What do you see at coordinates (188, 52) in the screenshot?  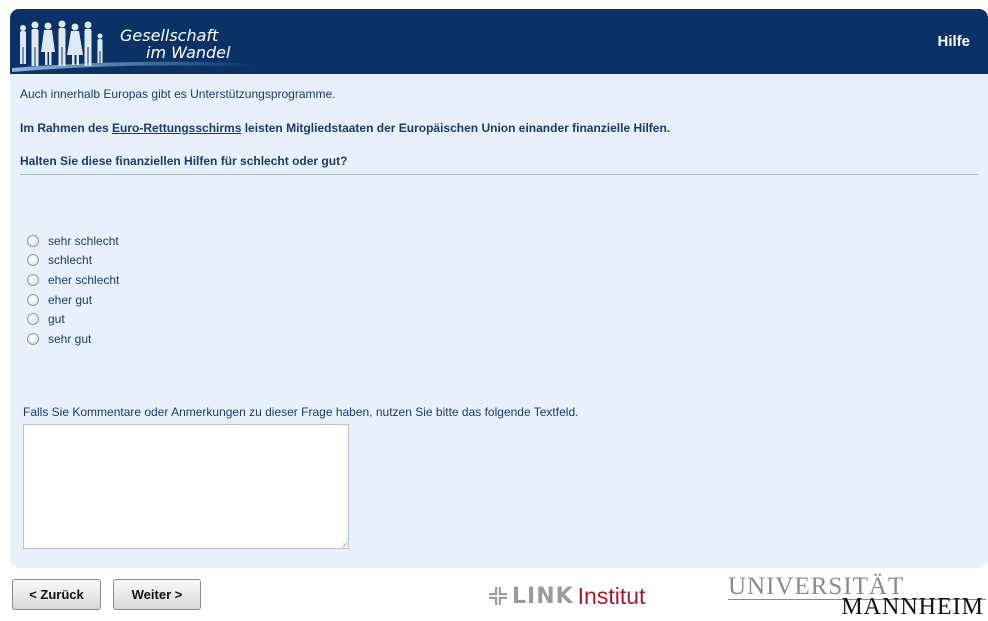 I see `logo-line-2: im Wandel` at bounding box center [188, 52].